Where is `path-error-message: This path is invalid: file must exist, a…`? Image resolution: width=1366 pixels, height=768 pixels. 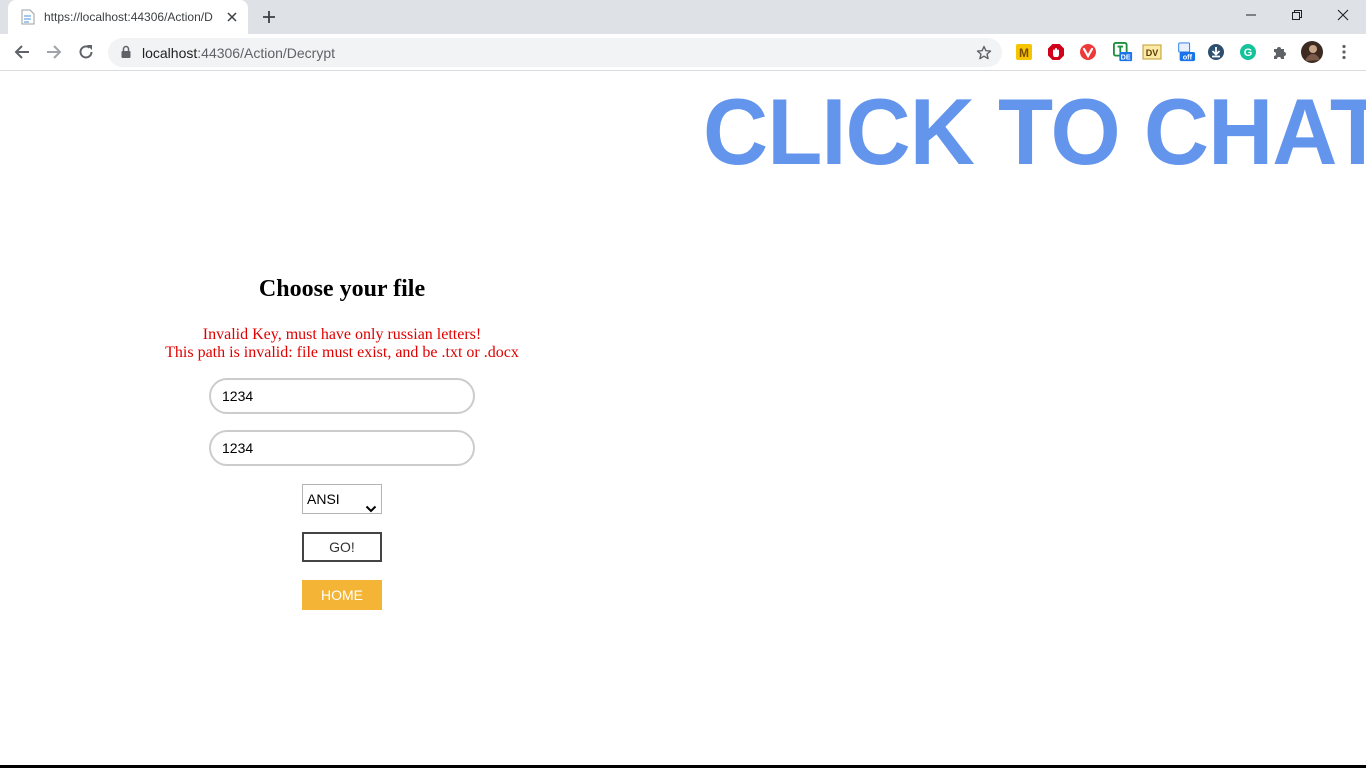
path-error-message: This path is invalid: file must exist, a… is located at coordinates (342, 352).